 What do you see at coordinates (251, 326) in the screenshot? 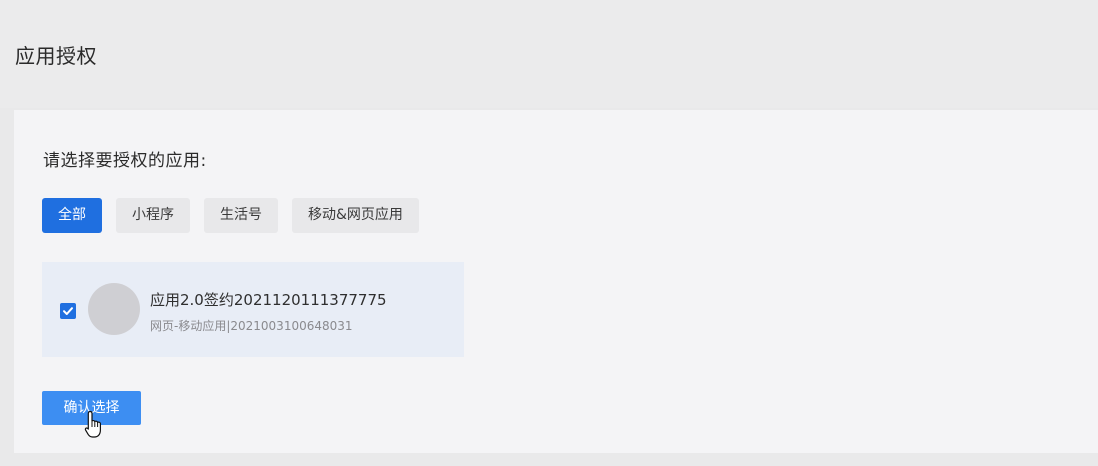
I see `app-meta: 网页-移动应用|2021003100648031` at bounding box center [251, 326].